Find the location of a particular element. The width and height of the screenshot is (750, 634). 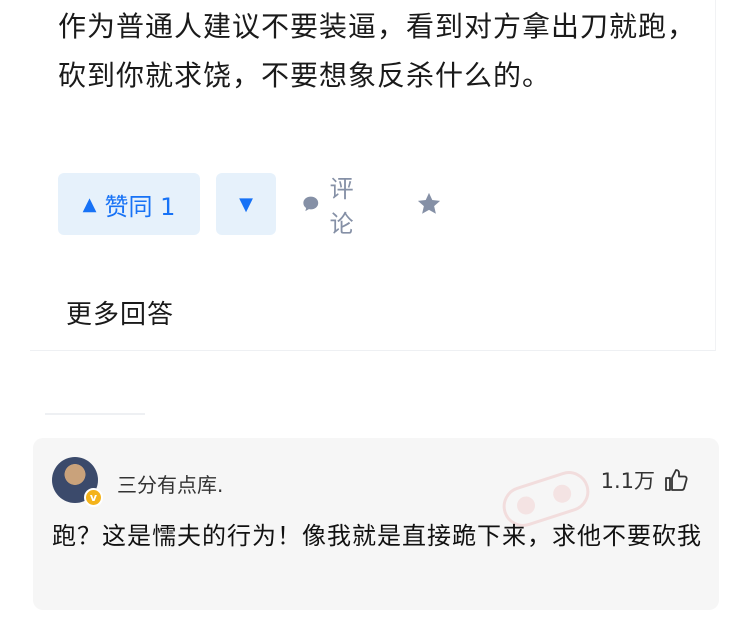

comment-like-button: 1.1万 is located at coordinates (645, 480).